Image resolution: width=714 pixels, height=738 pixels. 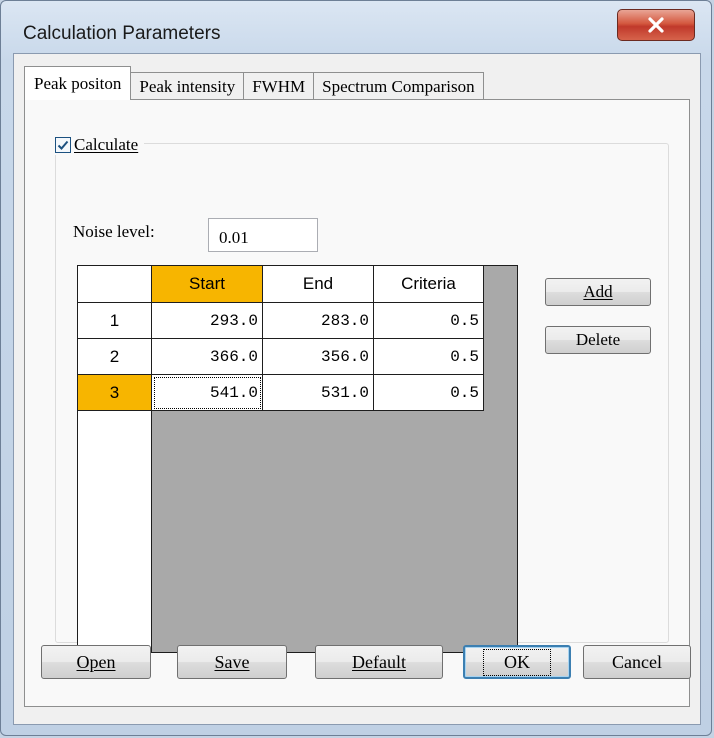 What do you see at coordinates (106, 144) in the screenshot?
I see `calculate-label: Calculate` at bounding box center [106, 144].